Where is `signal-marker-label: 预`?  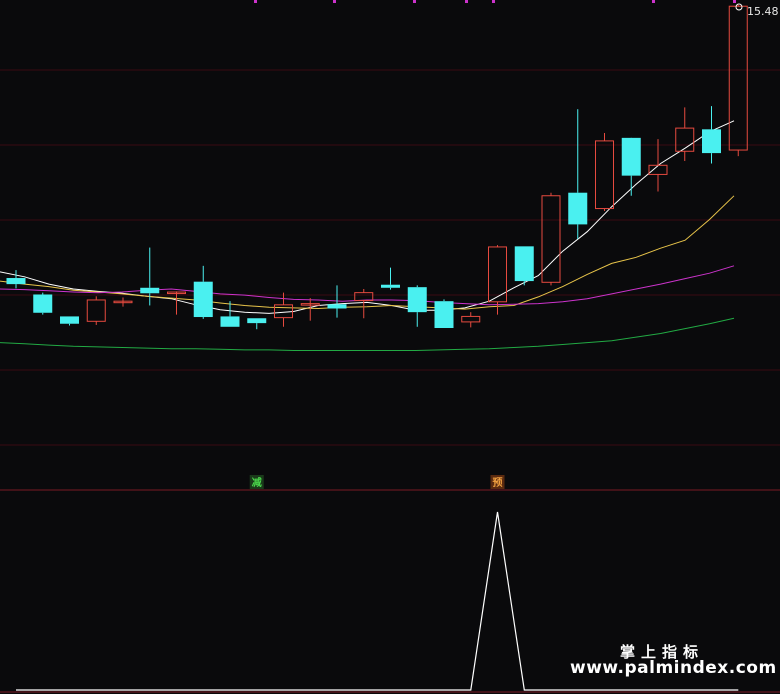
signal-marker-label: 预 is located at coordinates (498, 483).